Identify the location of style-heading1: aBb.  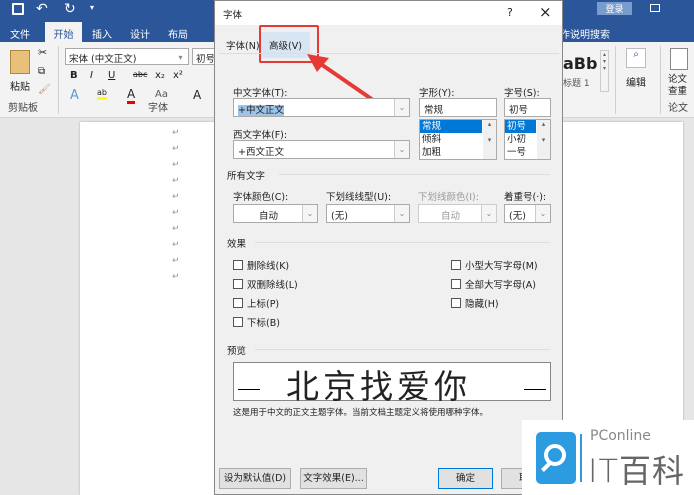
(580, 63).